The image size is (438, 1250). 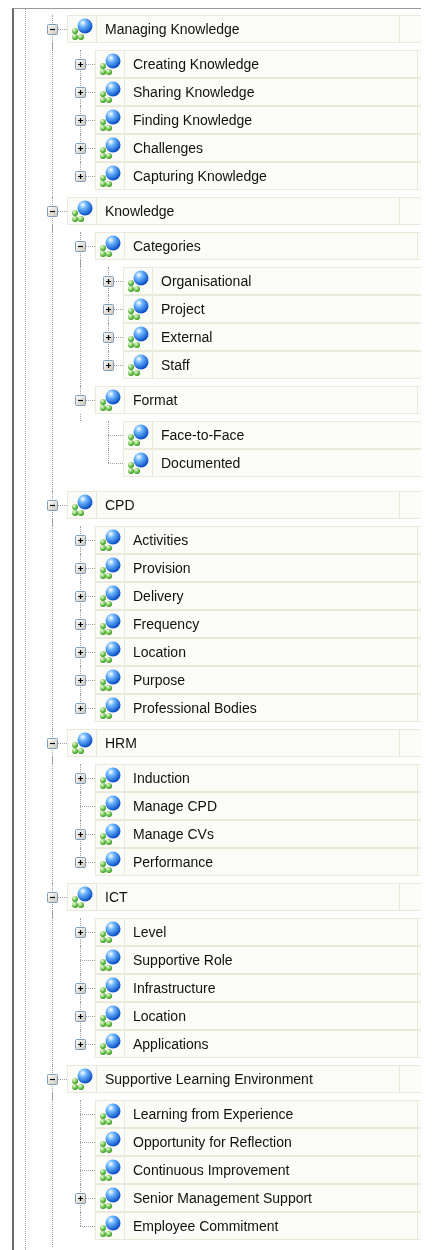 I want to click on node-label: Capturing Knowledge, so click(x=200, y=176).